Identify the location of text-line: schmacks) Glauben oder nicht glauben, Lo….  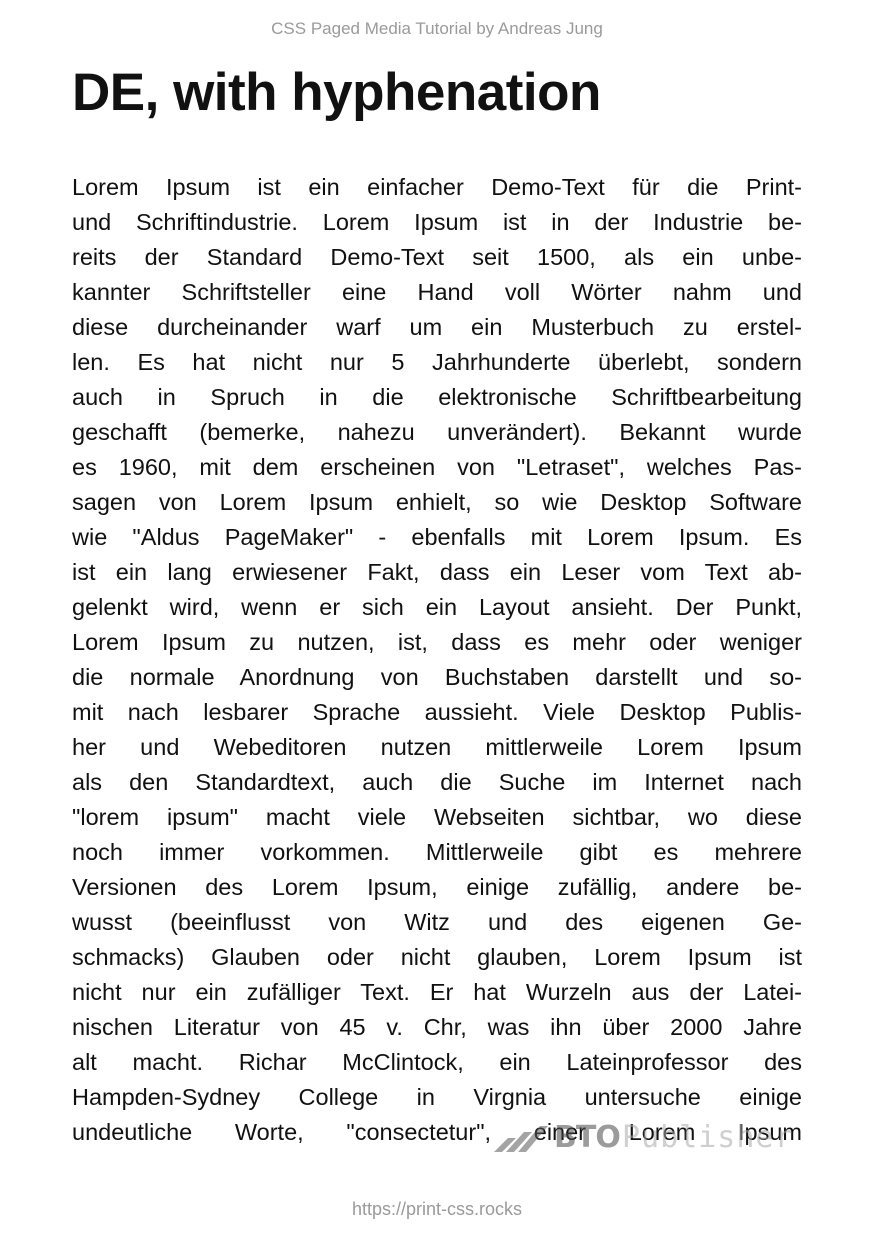
(437, 957).